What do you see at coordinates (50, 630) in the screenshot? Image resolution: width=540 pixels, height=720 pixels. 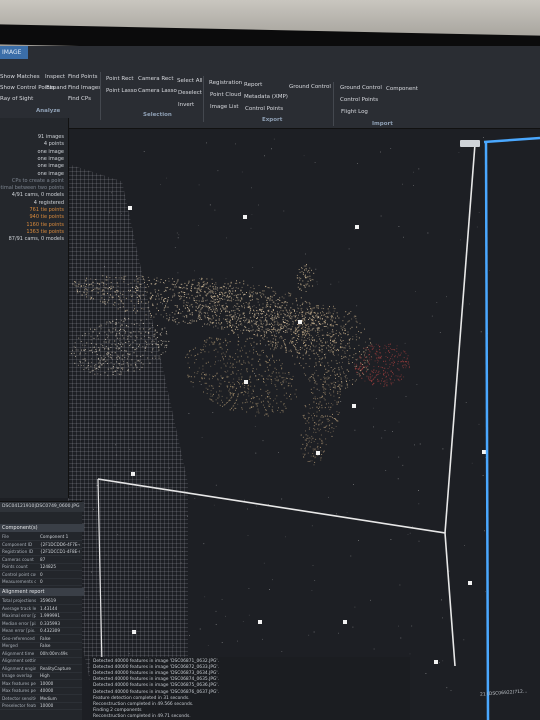 I see `property-value: 0.432309` at bounding box center [50, 630].